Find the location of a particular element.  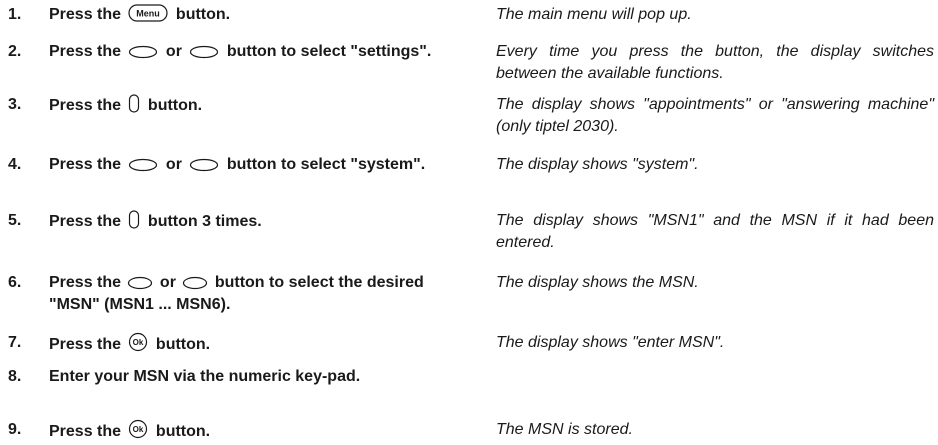

step-instruction: Press the button 3 times. is located at coordinates (255, 221).